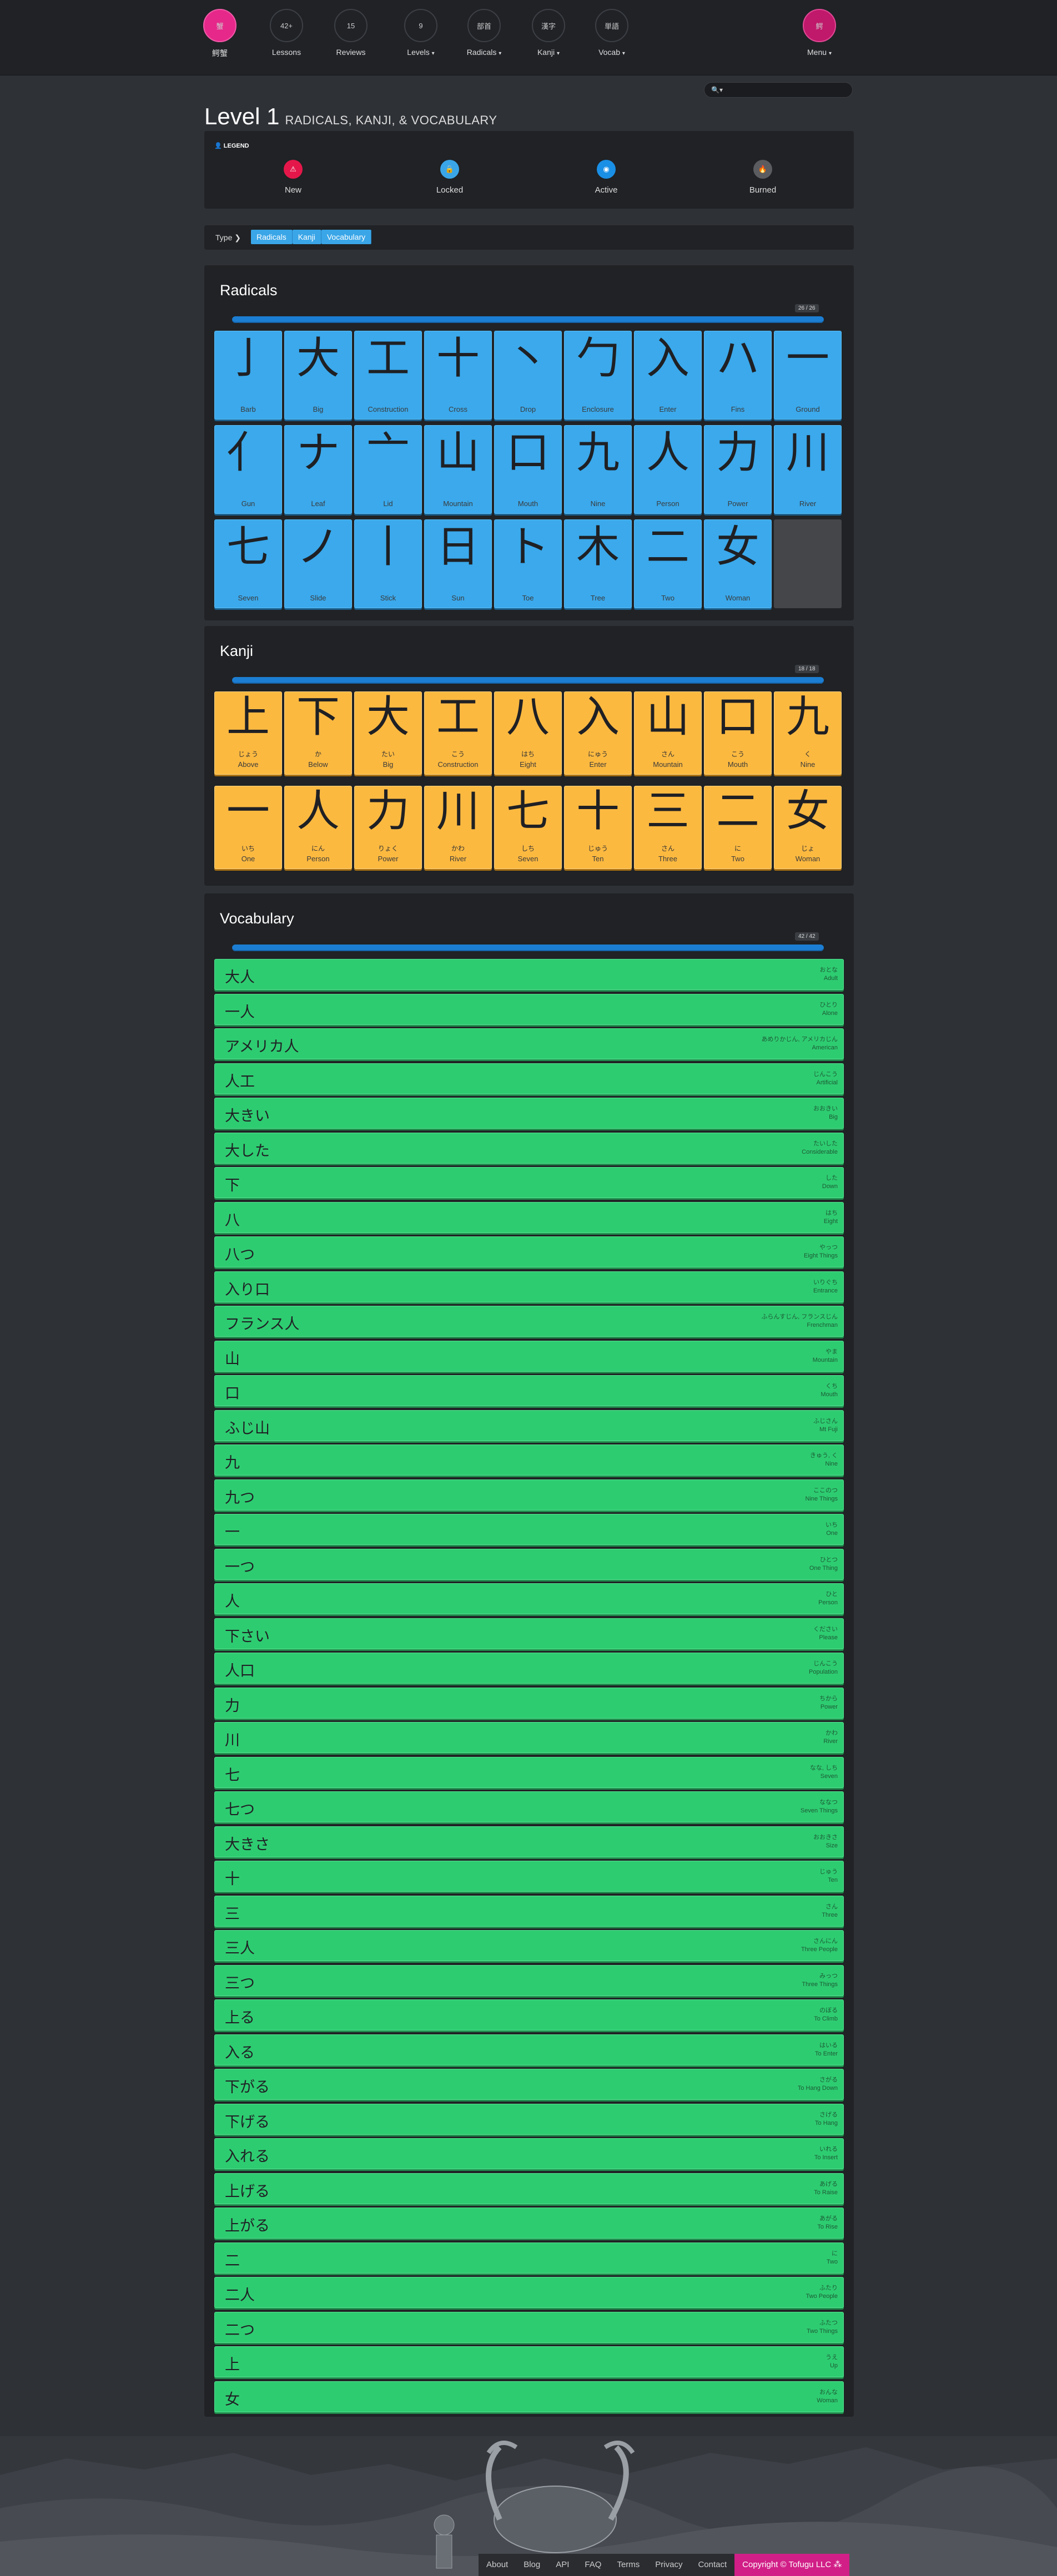 The width and height of the screenshot is (1057, 2576). What do you see at coordinates (318, 375) in the screenshot?
I see `radical-tile: 大 Big` at bounding box center [318, 375].